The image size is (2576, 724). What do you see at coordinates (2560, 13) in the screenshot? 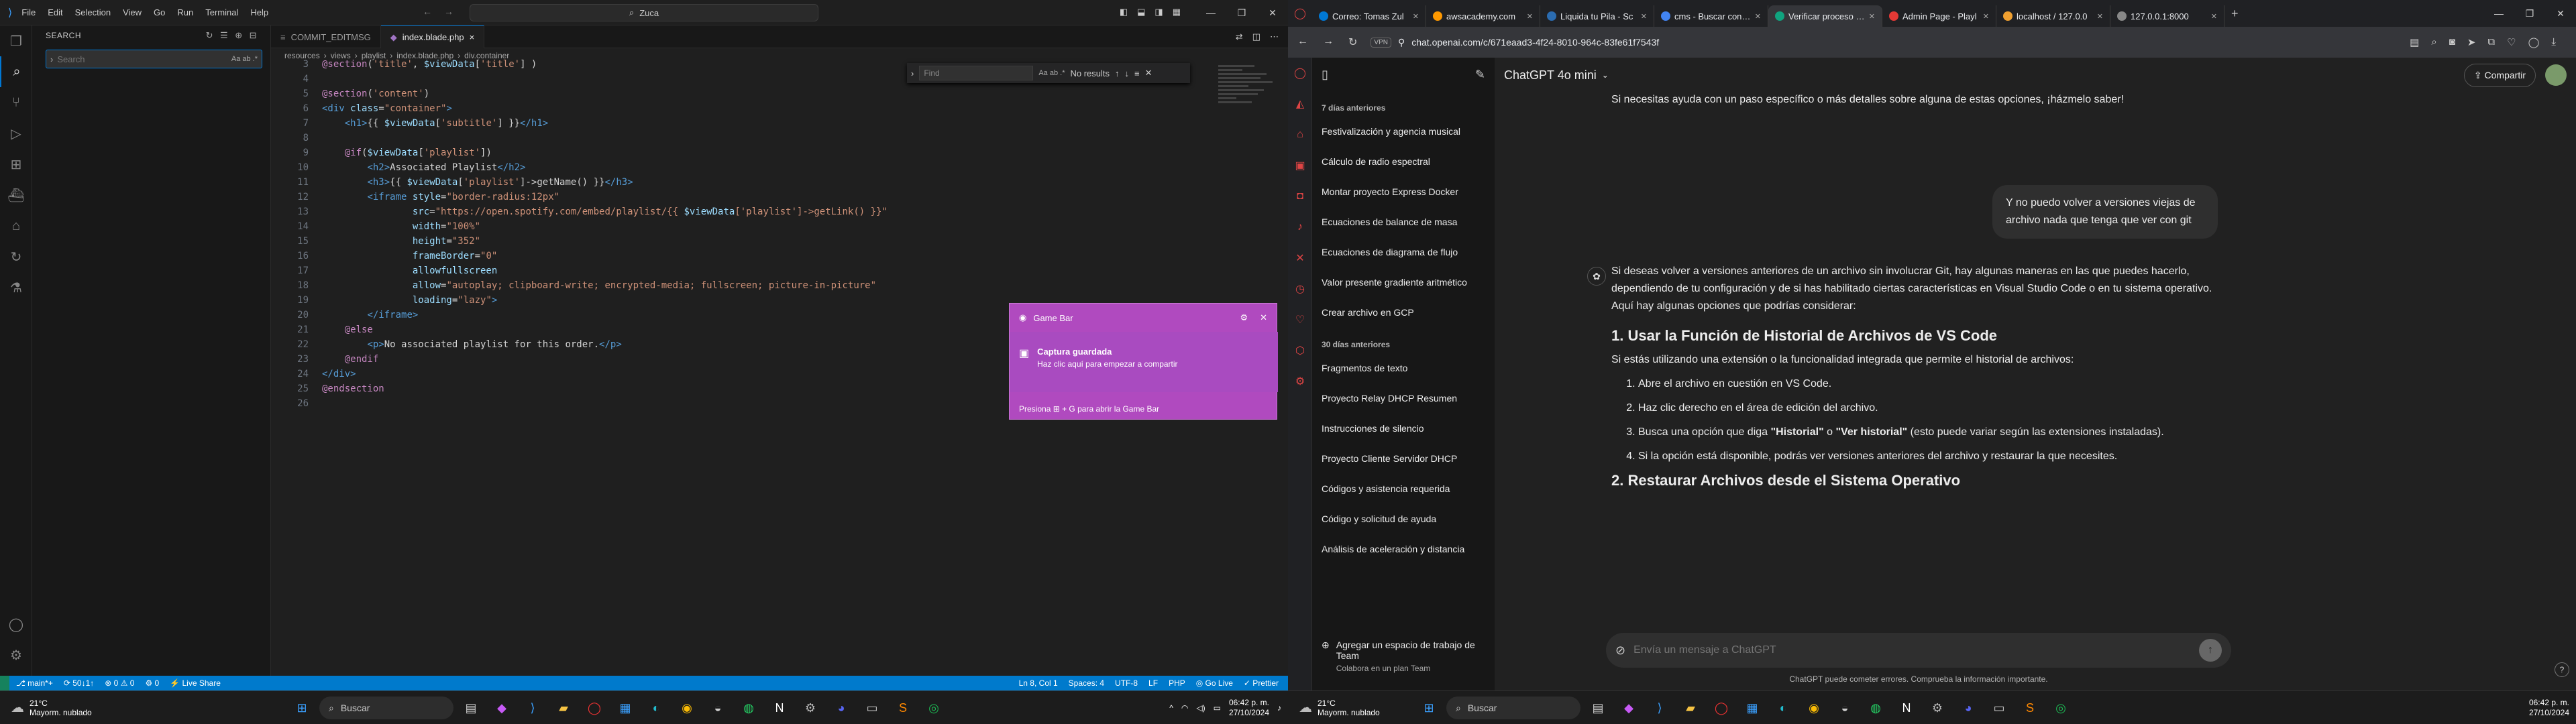
I see `close-icon: ✕` at bounding box center [2560, 13].